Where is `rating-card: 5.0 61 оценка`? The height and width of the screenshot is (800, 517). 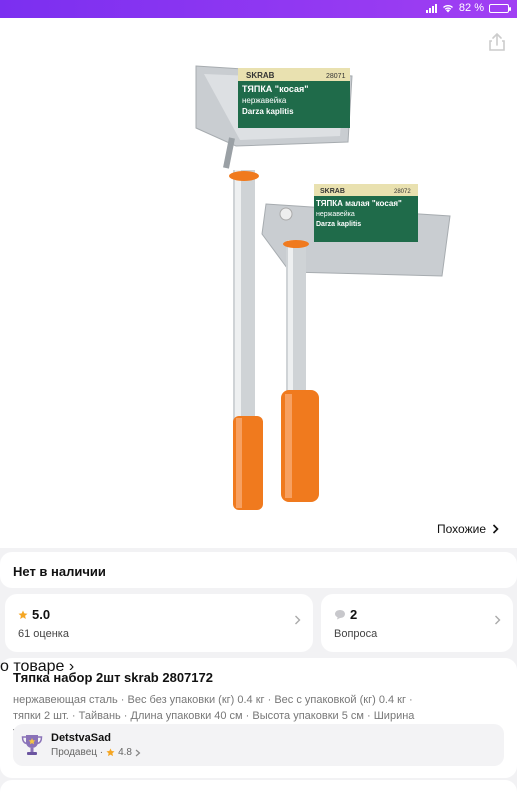
rating-card: 5.0 61 оценка is located at coordinates (159, 623).